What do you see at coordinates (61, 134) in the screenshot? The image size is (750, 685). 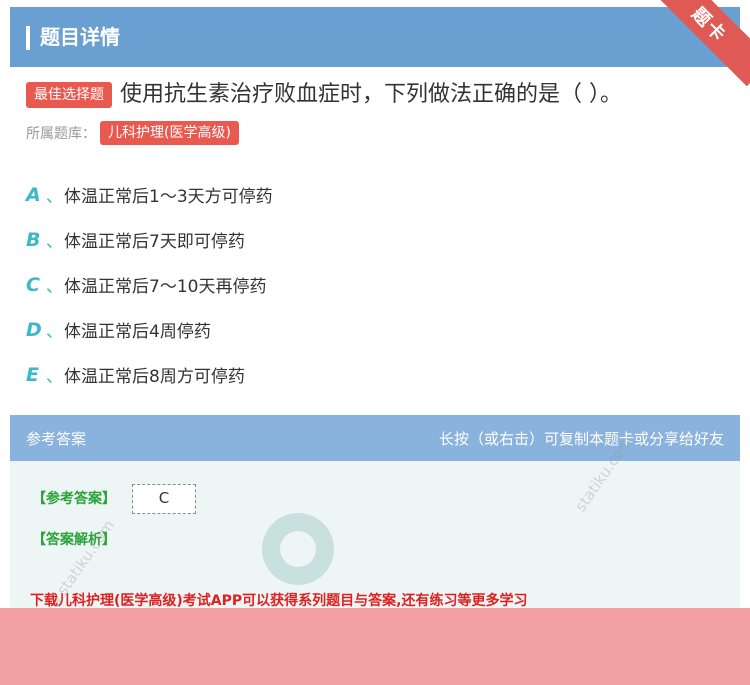 I see `bank-label: 所属题库：` at bounding box center [61, 134].